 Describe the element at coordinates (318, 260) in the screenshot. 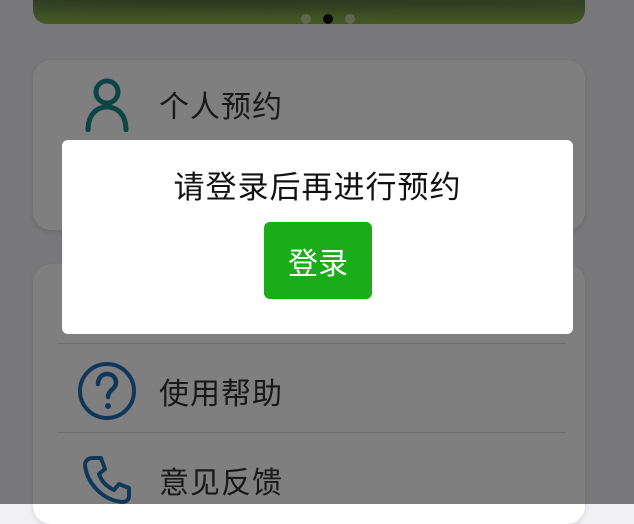

I see `login-button: 登录` at that location.